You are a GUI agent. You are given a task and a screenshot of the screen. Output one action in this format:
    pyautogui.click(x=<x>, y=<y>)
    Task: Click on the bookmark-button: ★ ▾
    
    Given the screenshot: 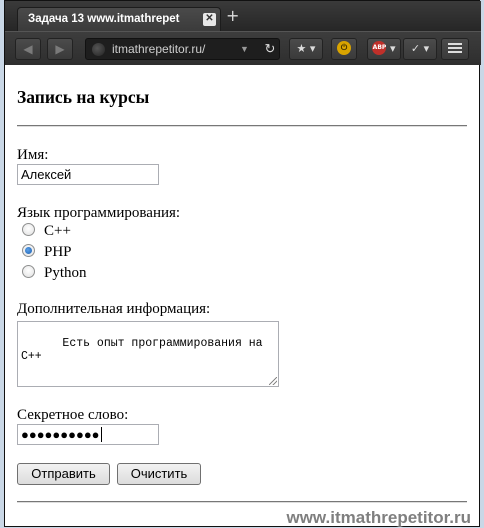 What is the action you would take?
    pyautogui.click(x=306, y=49)
    